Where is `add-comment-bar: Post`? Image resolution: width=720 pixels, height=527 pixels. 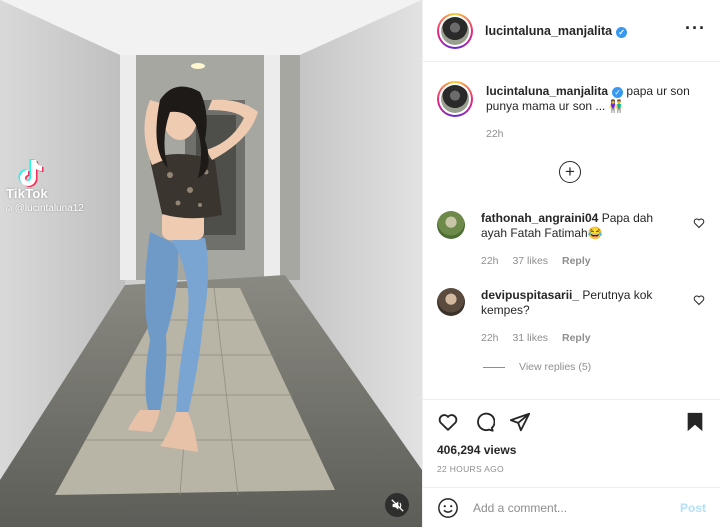
add-comment-bar: Post is located at coordinates (571, 507).